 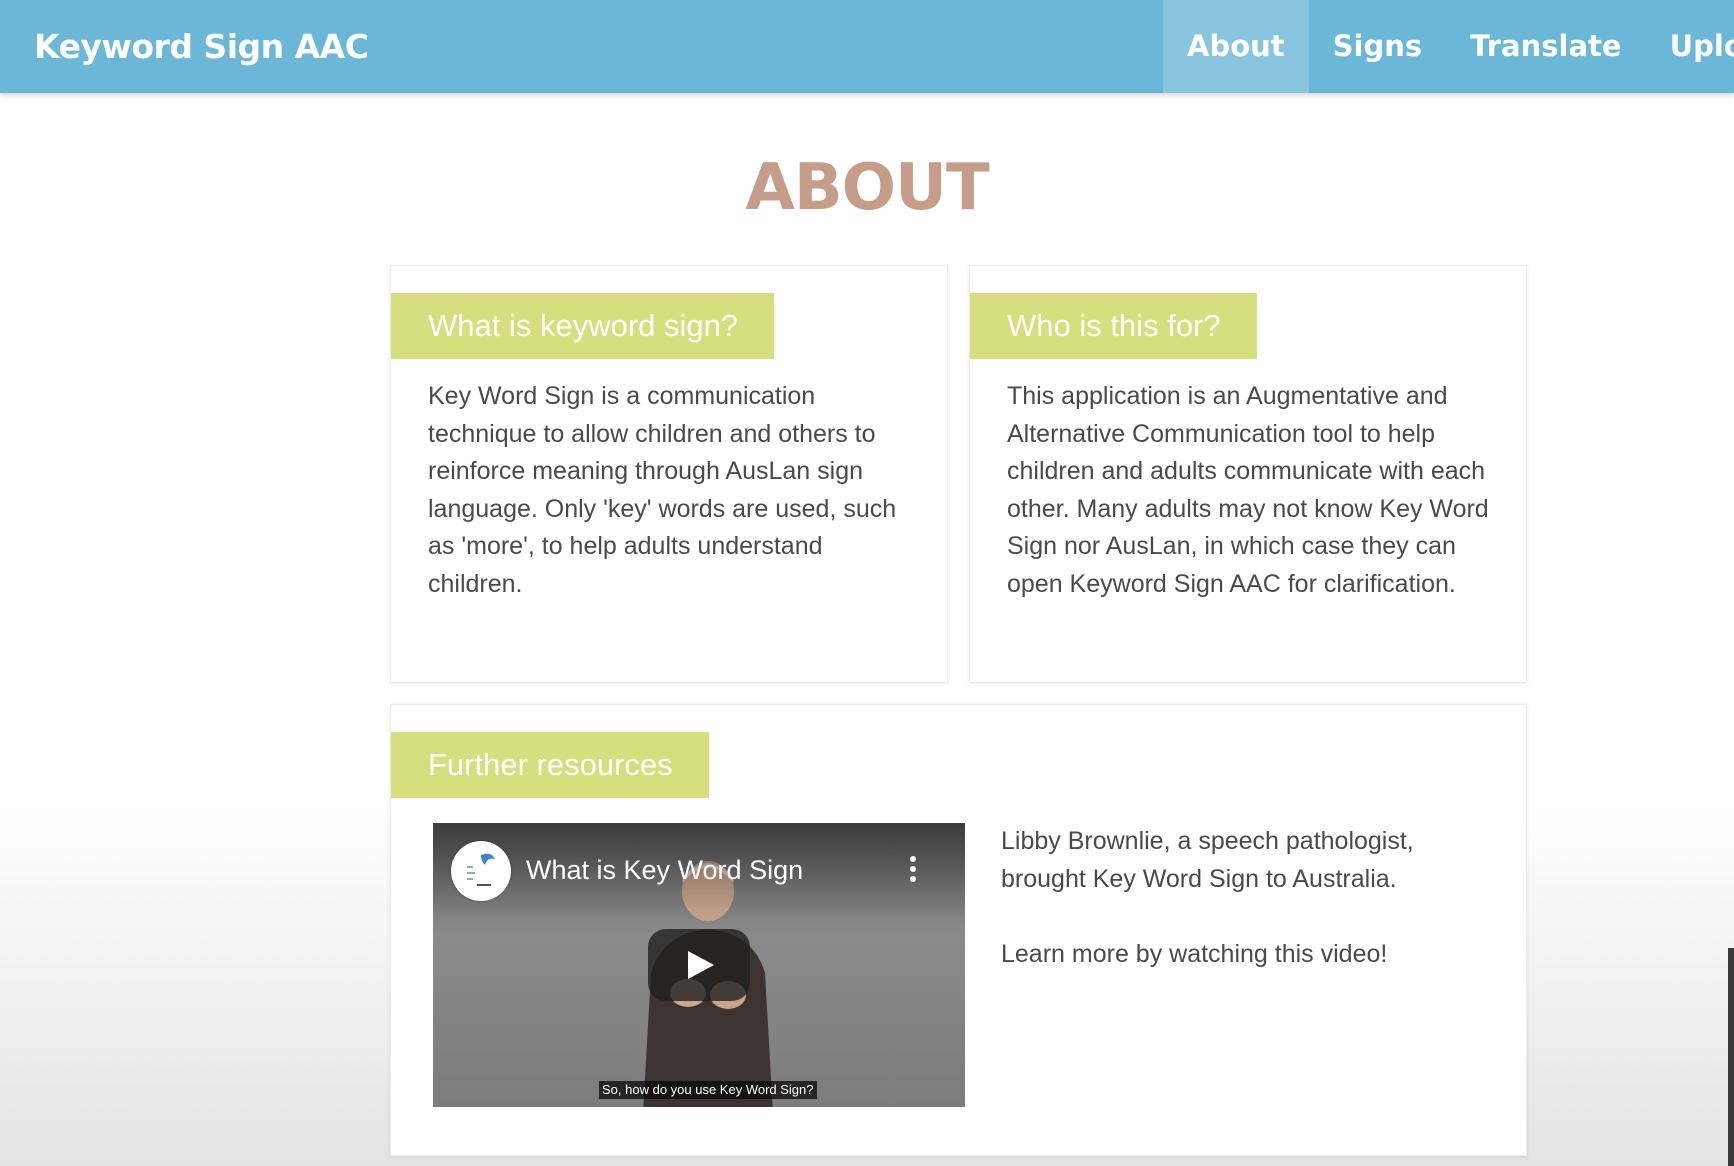 I want to click on page-title: ABOUT, so click(x=867, y=188).